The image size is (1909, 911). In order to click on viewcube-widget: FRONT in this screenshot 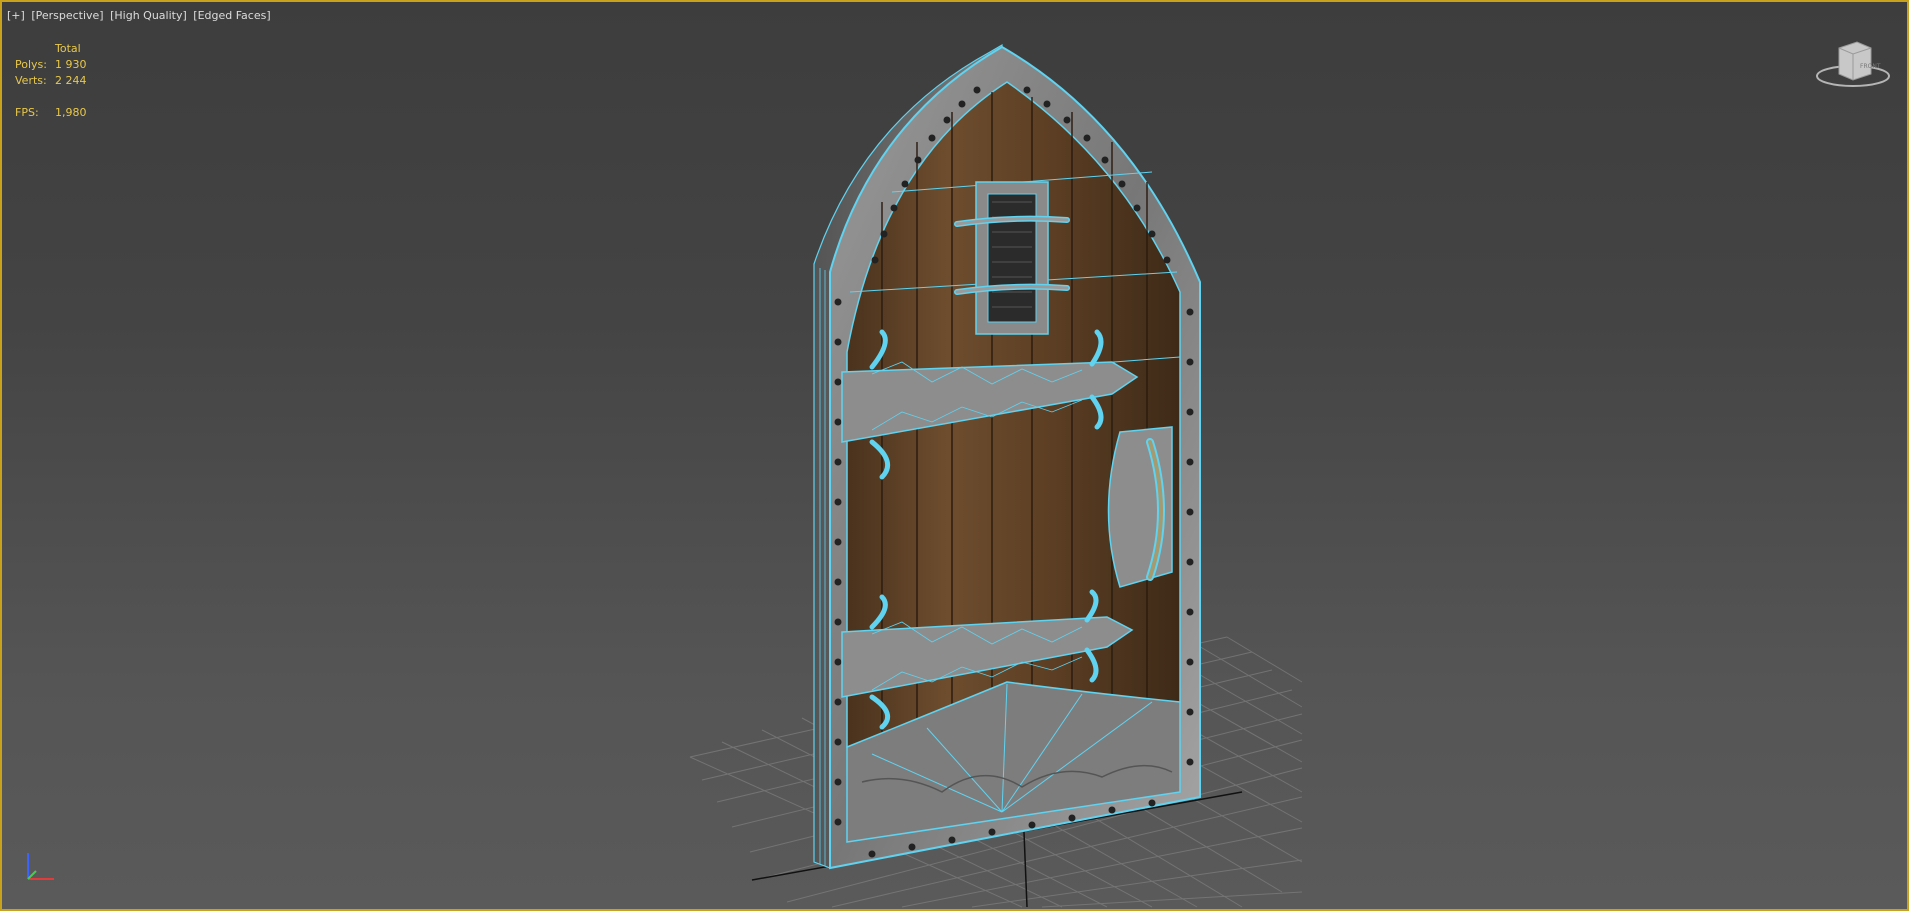, I will do `click(1853, 64)`.